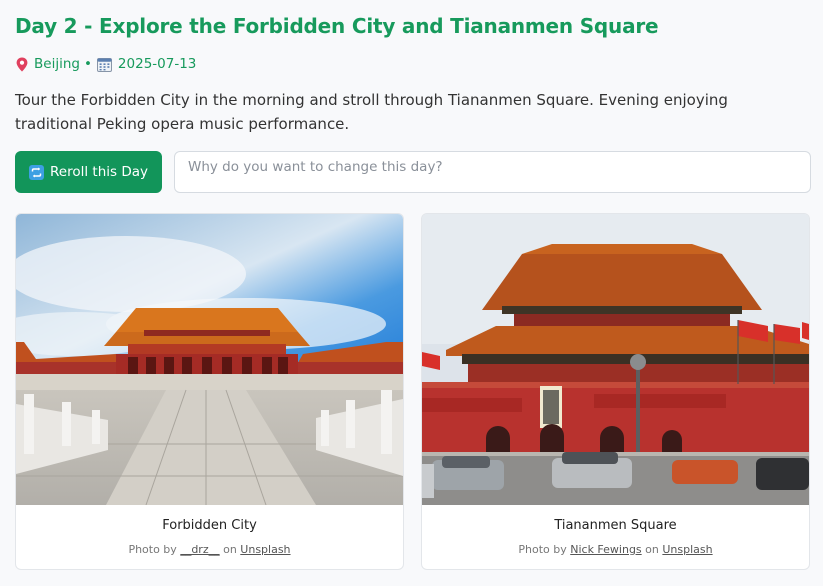  I want to click on reroll-reason-input, so click(492, 172).